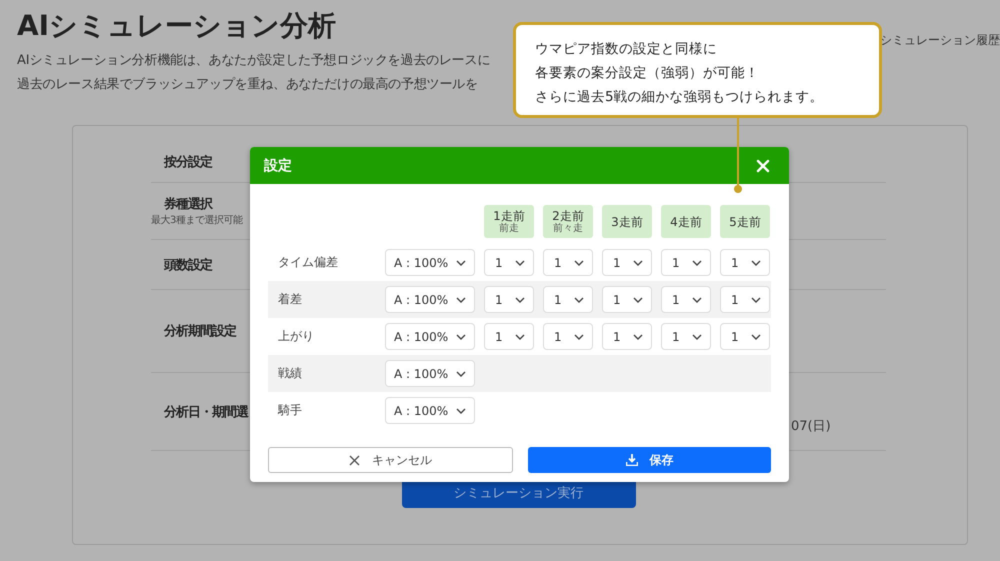  What do you see at coordinates (290, 299) in the screenshot?
I see `factor-label: 着差` at bounding box center [290, 299].